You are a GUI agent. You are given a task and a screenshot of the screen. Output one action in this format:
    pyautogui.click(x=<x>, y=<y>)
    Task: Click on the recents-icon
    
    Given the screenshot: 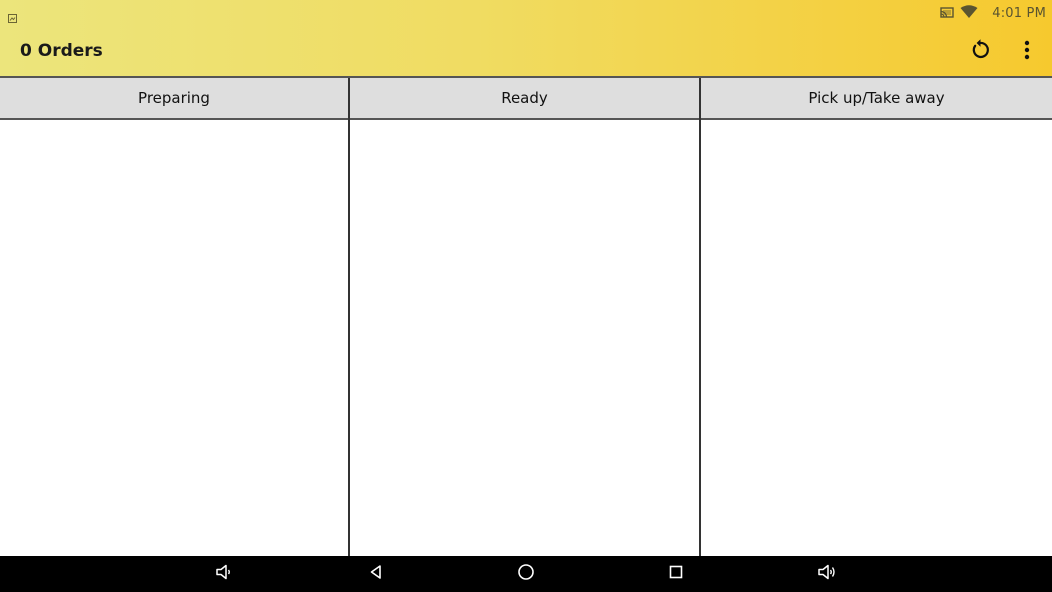 What is the action you would take?
    pyautogui.click(x=676, y=574)
    